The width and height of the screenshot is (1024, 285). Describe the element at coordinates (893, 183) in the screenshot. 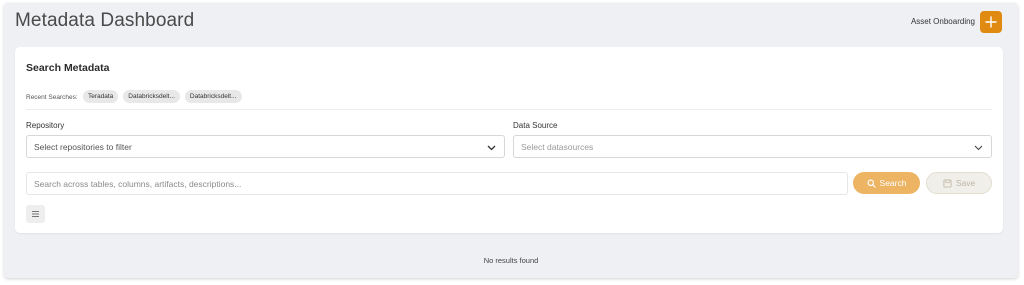

I see `search-button-label: Search` at that location.